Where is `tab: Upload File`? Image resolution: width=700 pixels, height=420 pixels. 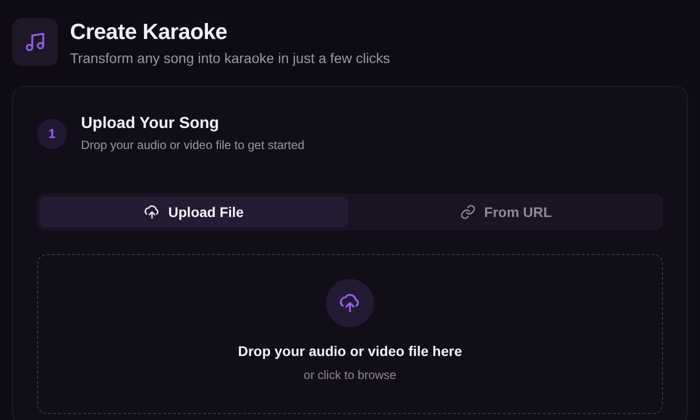
tab: Upload File is located at coordinates (194, 212).